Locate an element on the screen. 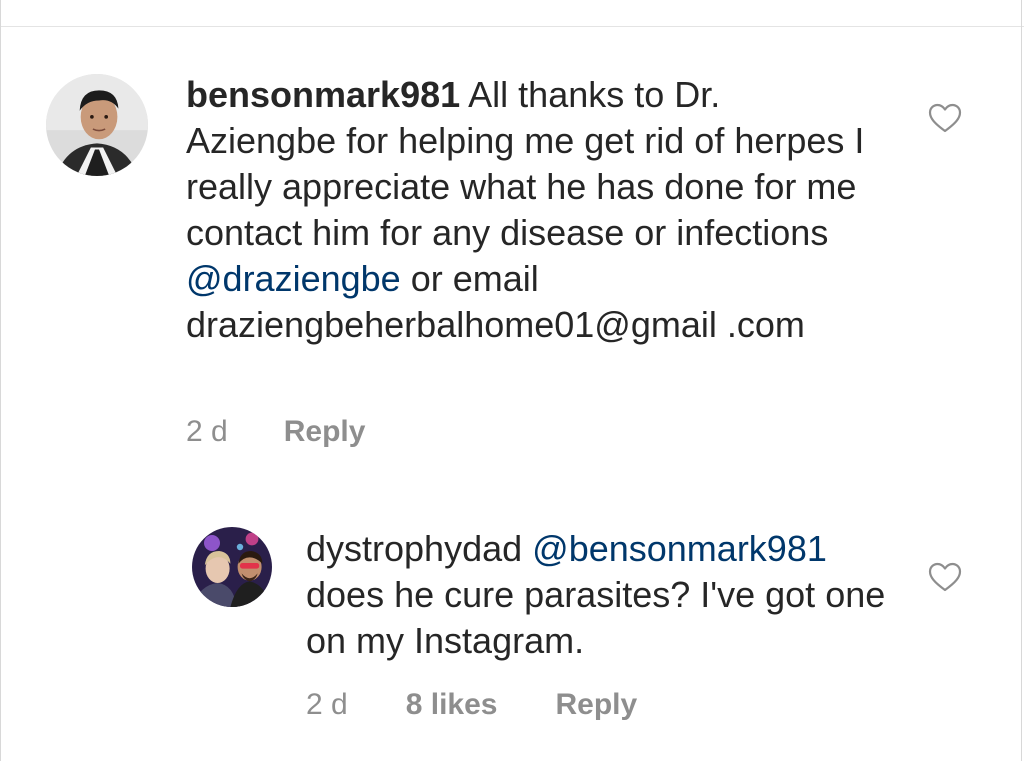  likes-count: 8 likes is located at coordinates (452, 705).